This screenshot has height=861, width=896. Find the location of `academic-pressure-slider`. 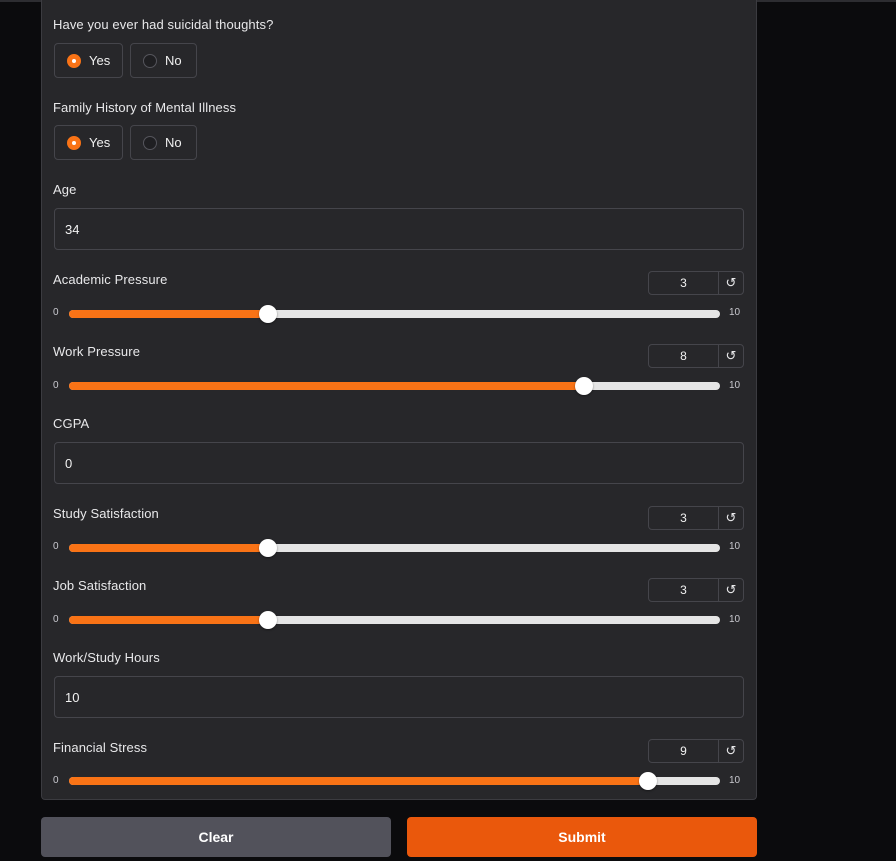

academic-pressure-slider is located at coordinates (394, 314).